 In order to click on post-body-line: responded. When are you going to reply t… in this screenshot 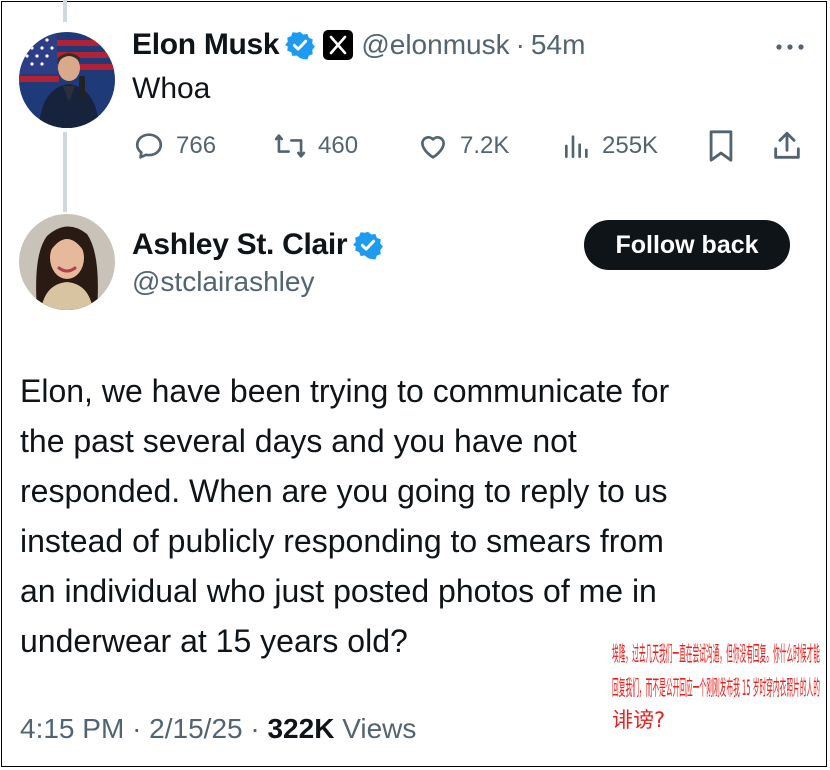, I will do `click(344, 491)`.